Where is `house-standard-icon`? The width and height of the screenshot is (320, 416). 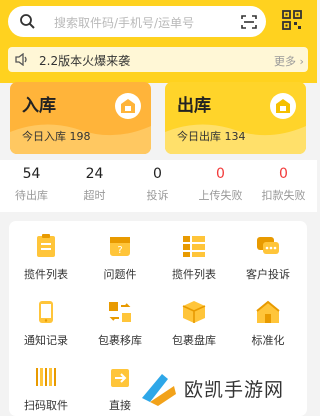
house-standard-icon is located at coordinates (268, 311).